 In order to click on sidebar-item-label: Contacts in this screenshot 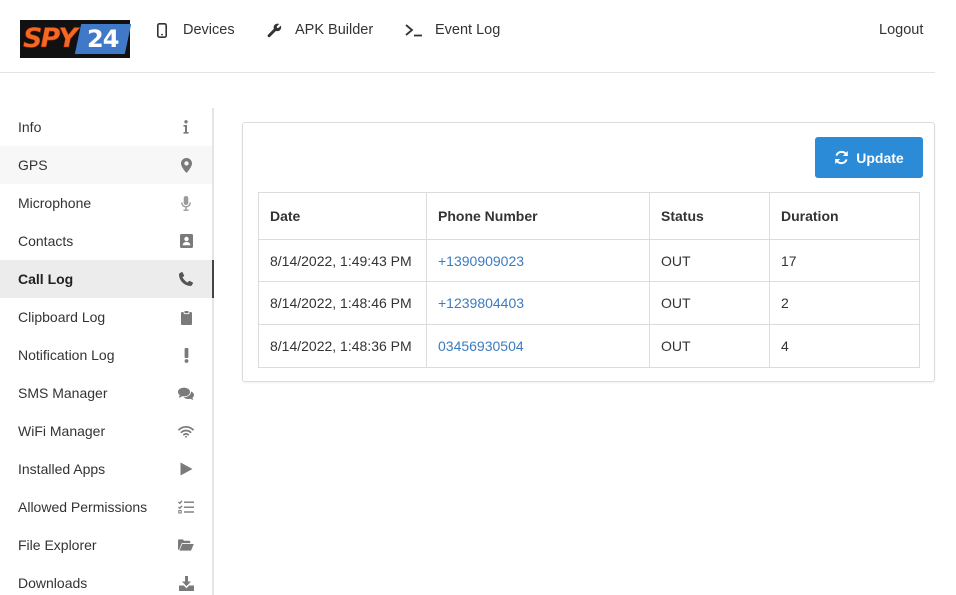, I will do `click(46, 241)`.